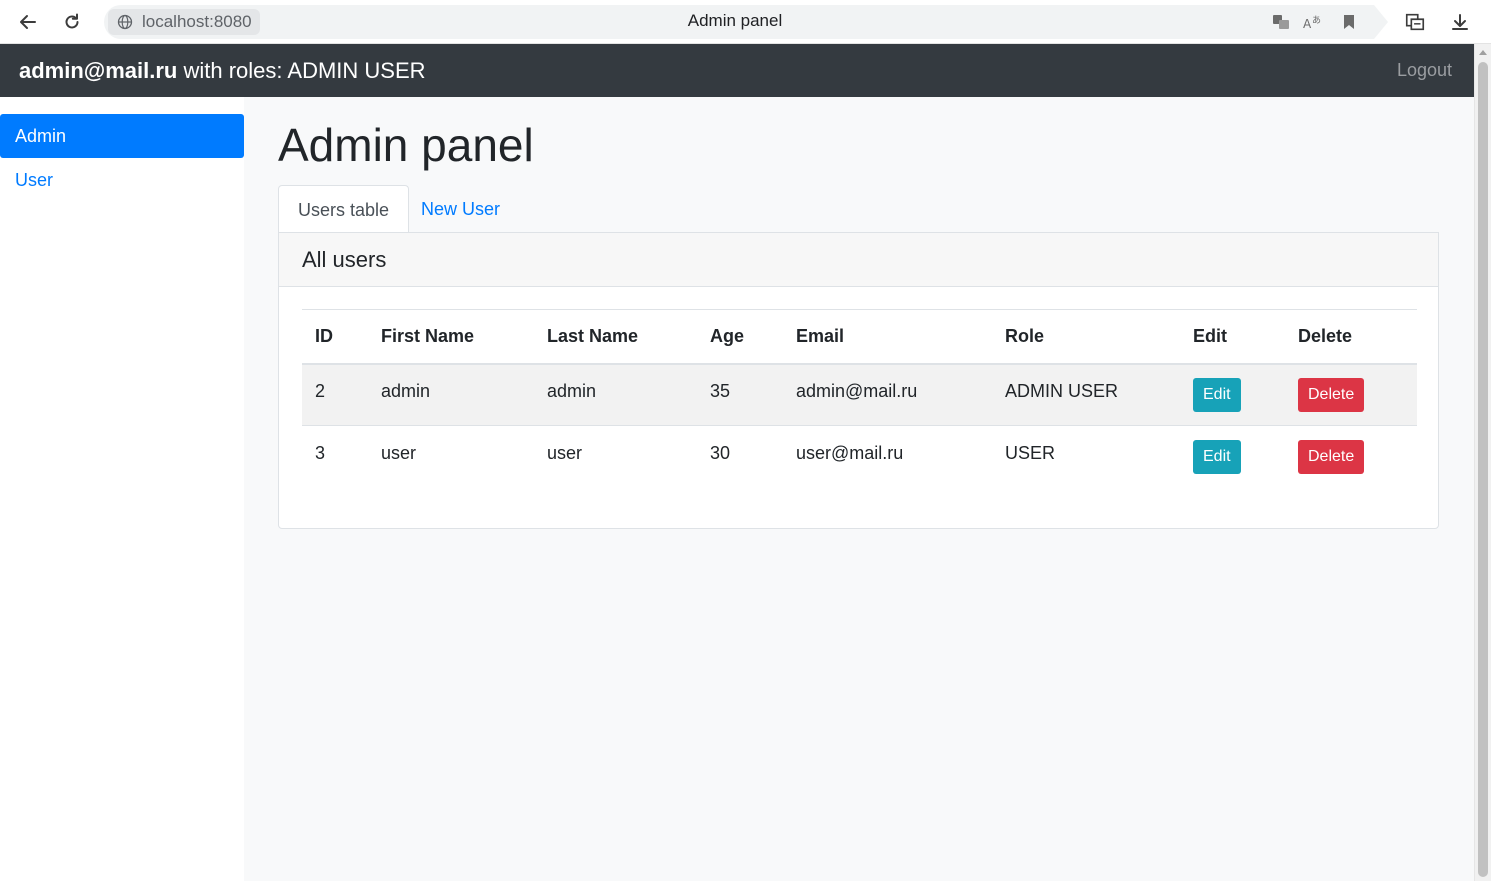 The width and height of the screenshot is (1491, 881). I want to click on cell-email-text: admin@mail.ru, so click(857, 391).